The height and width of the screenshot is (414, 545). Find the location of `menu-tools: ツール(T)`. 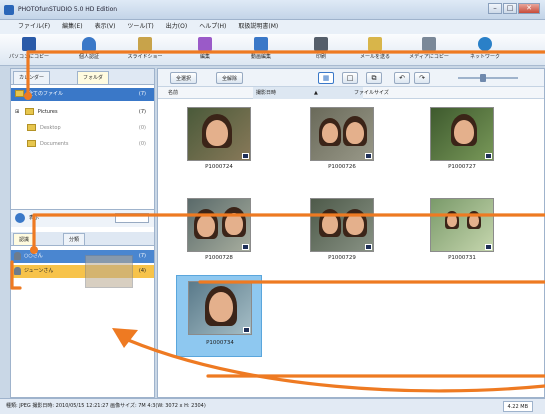

menu-tools: ツール(T) is located at coordinates (140, 27).